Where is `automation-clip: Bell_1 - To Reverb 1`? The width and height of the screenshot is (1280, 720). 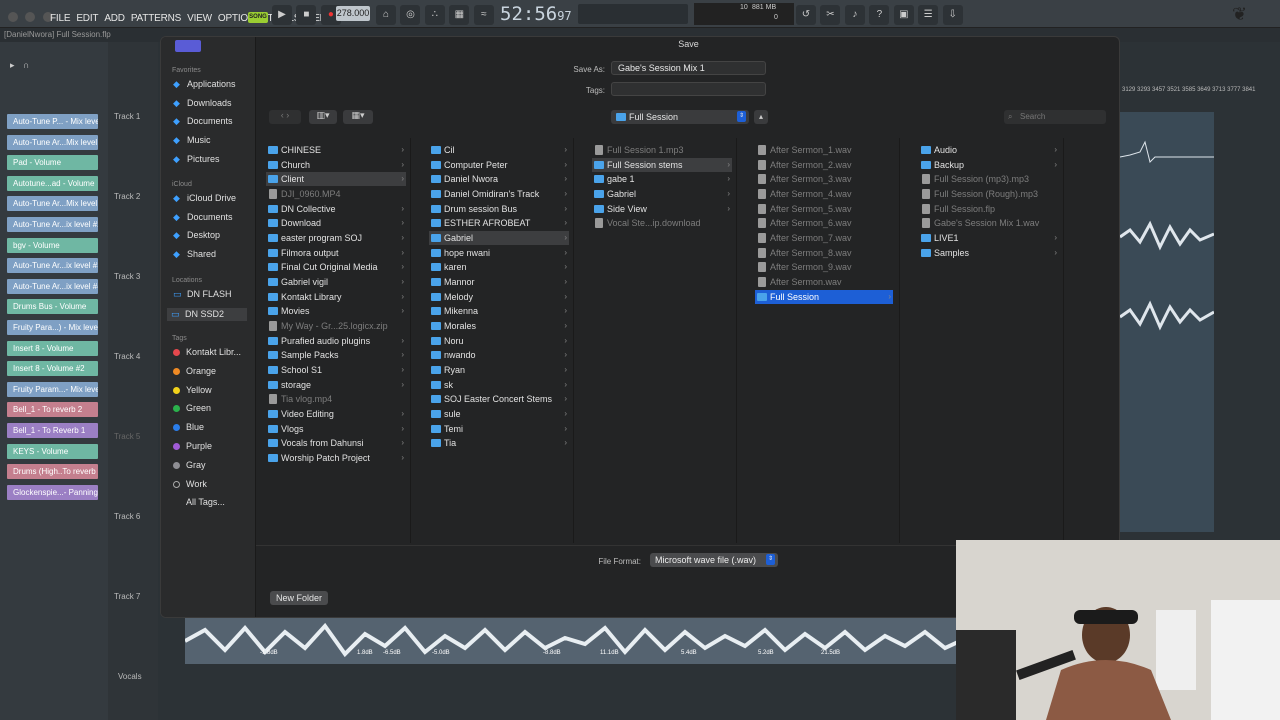 automation-clip: Bell_1 - To Reverb 1 is located at coordinates (52, 430).